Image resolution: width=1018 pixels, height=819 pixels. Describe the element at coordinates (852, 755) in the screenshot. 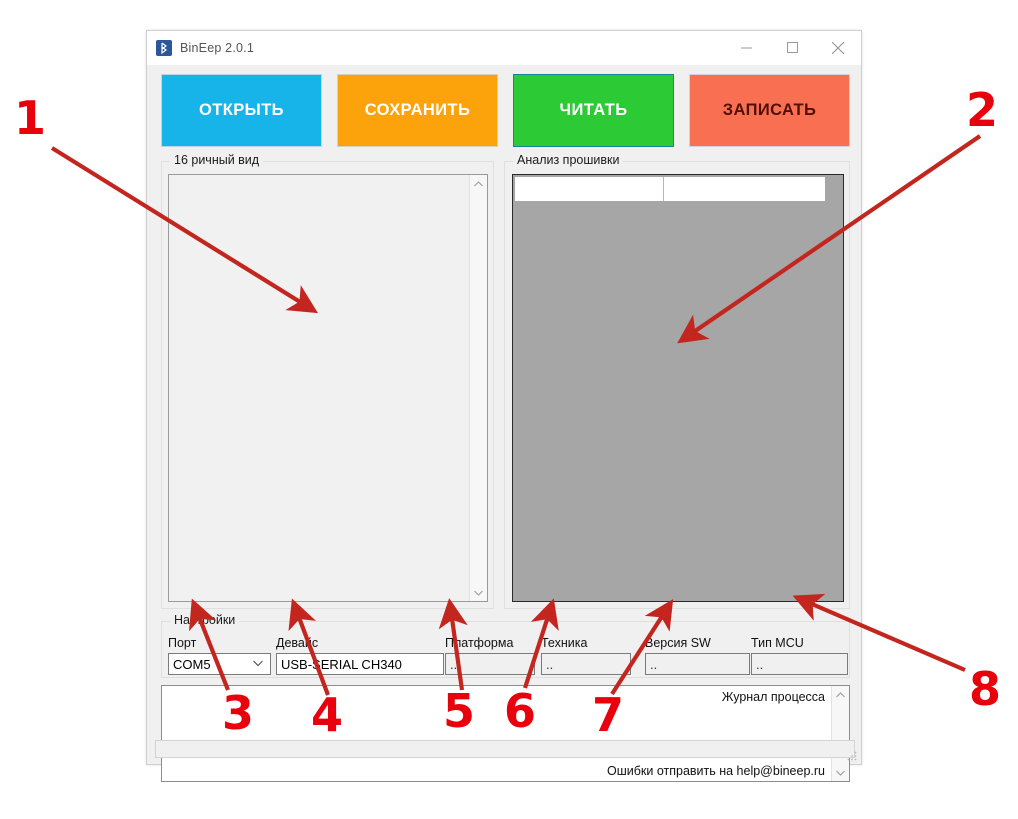

I see `resize-grip-icon` at that location.